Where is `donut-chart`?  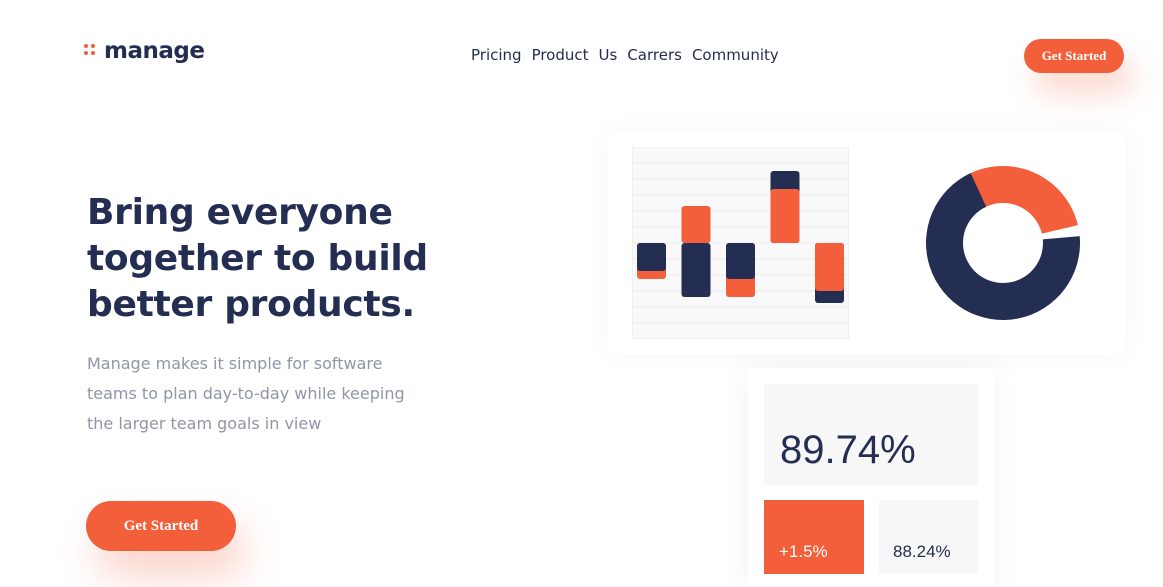 donut-chart is located at coordinates (1003, 243).